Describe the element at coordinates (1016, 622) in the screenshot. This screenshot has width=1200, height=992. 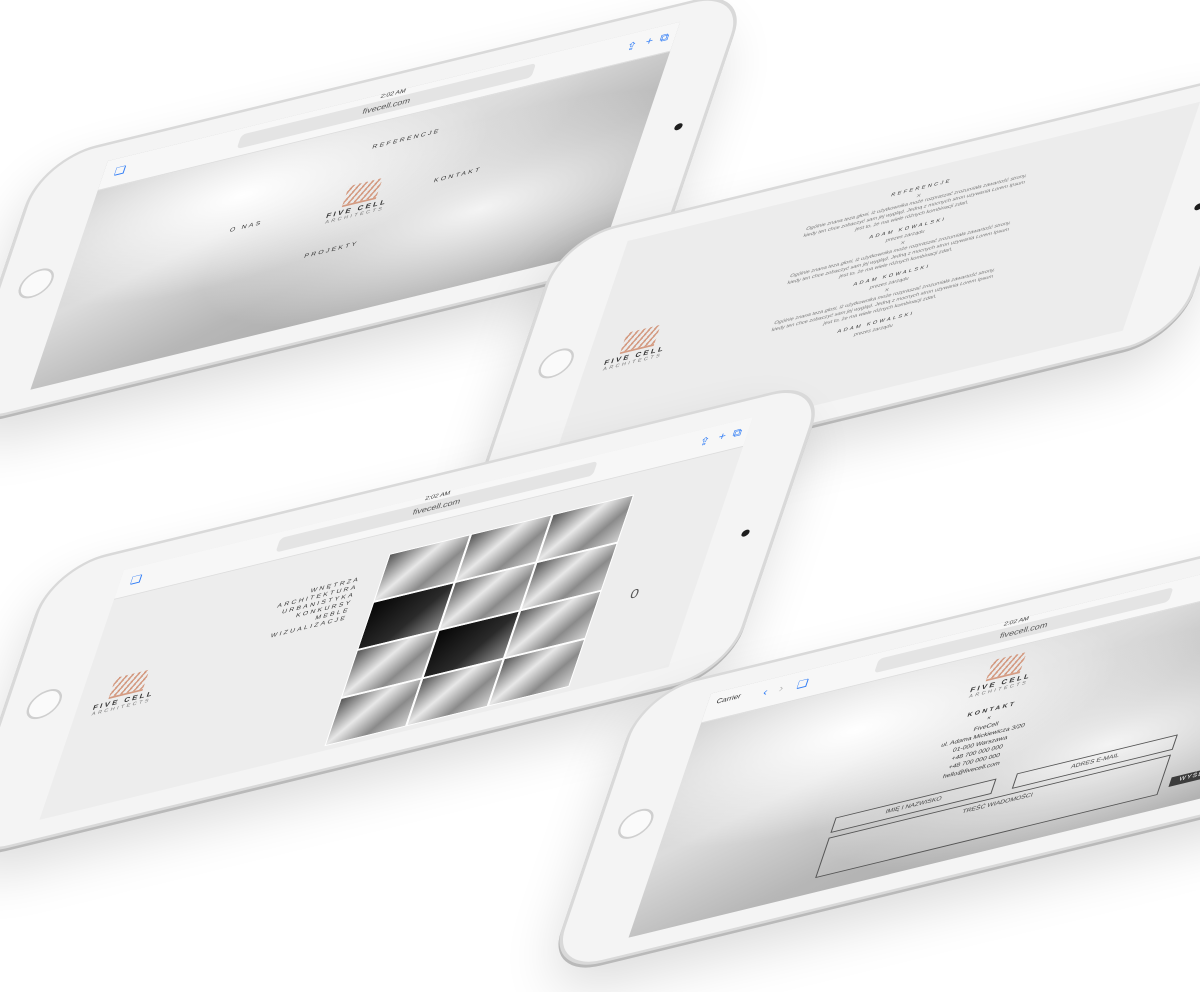
I see `status-time: 2:02 AM` at that location.